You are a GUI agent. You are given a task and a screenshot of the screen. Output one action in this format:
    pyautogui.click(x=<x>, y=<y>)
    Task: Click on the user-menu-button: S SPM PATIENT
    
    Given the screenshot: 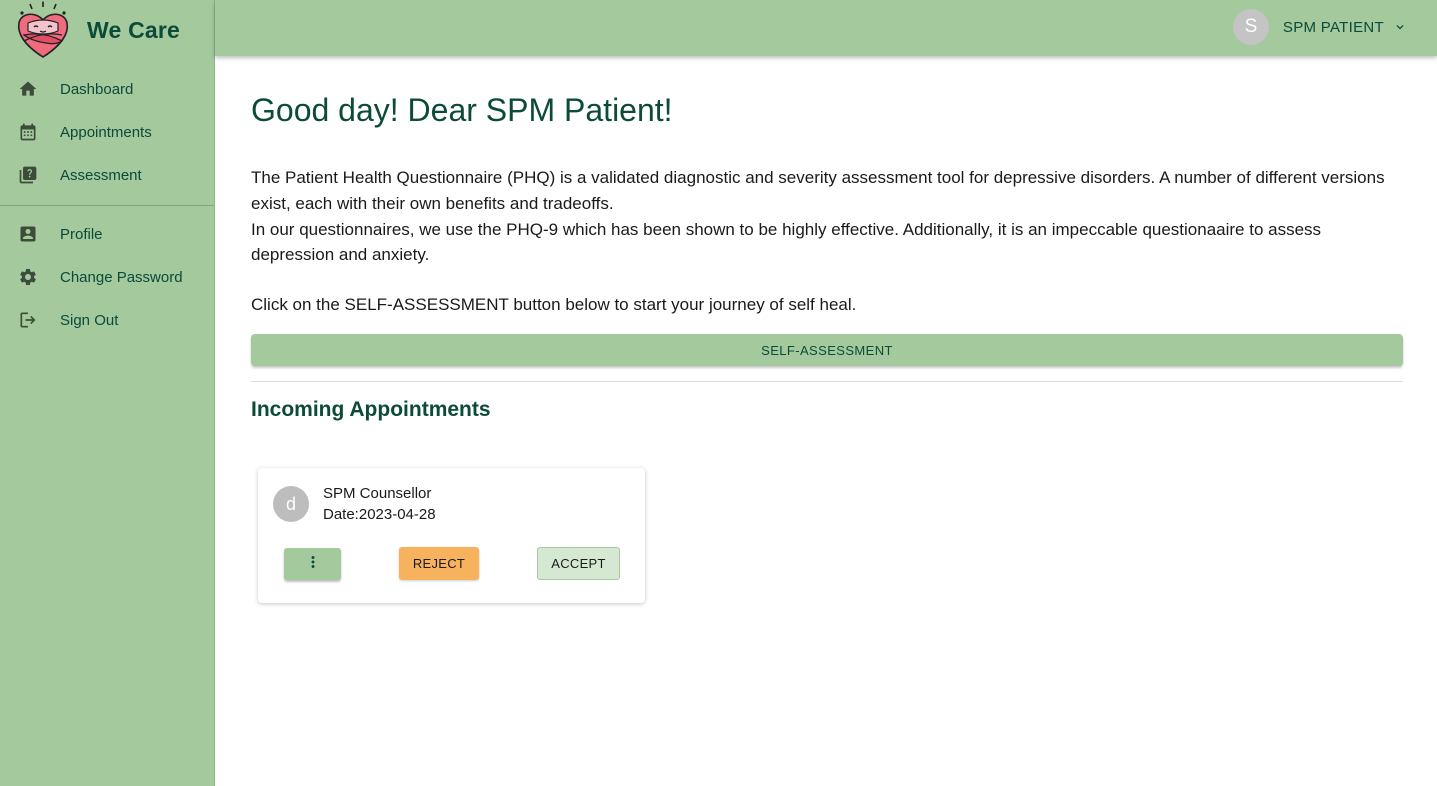 What is the action you would take?
    pyautogui.click(x=1319, y=27)
    